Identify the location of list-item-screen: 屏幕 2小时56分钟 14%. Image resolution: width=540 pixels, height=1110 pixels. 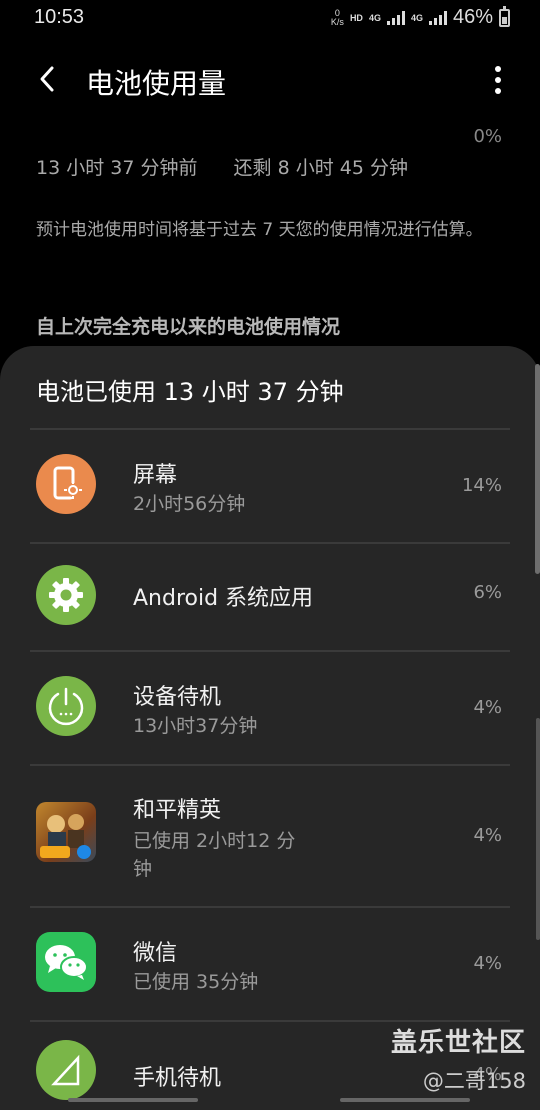
(270, 485).